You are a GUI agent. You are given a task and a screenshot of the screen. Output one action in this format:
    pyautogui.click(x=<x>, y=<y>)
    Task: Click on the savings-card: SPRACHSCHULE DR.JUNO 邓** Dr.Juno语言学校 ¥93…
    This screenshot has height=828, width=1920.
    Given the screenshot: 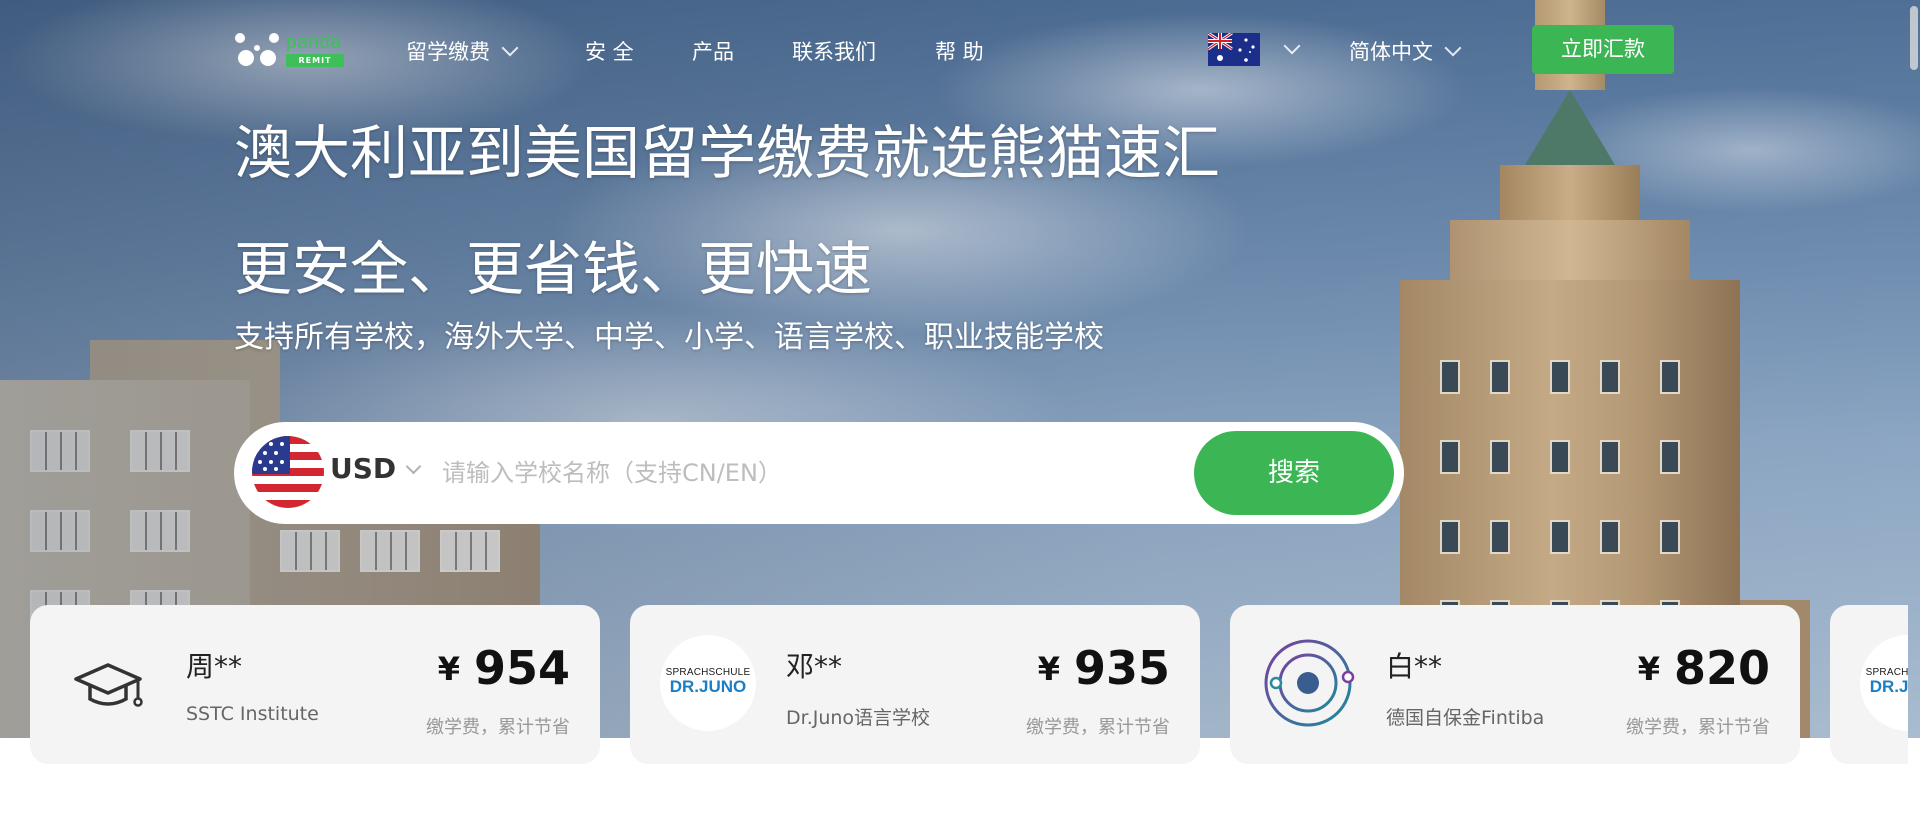 What is the action you would take?
    pyautogui.click(x=915, y=684)
    